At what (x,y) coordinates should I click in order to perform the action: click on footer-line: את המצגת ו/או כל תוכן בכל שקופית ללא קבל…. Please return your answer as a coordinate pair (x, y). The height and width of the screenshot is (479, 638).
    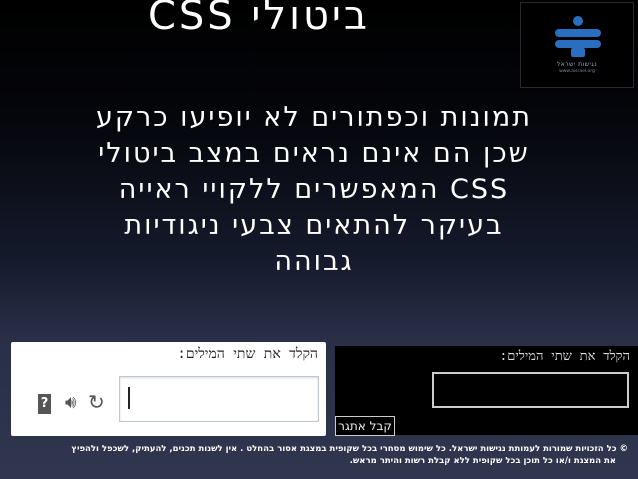
    Looking at the image, I should click on (482, 461).